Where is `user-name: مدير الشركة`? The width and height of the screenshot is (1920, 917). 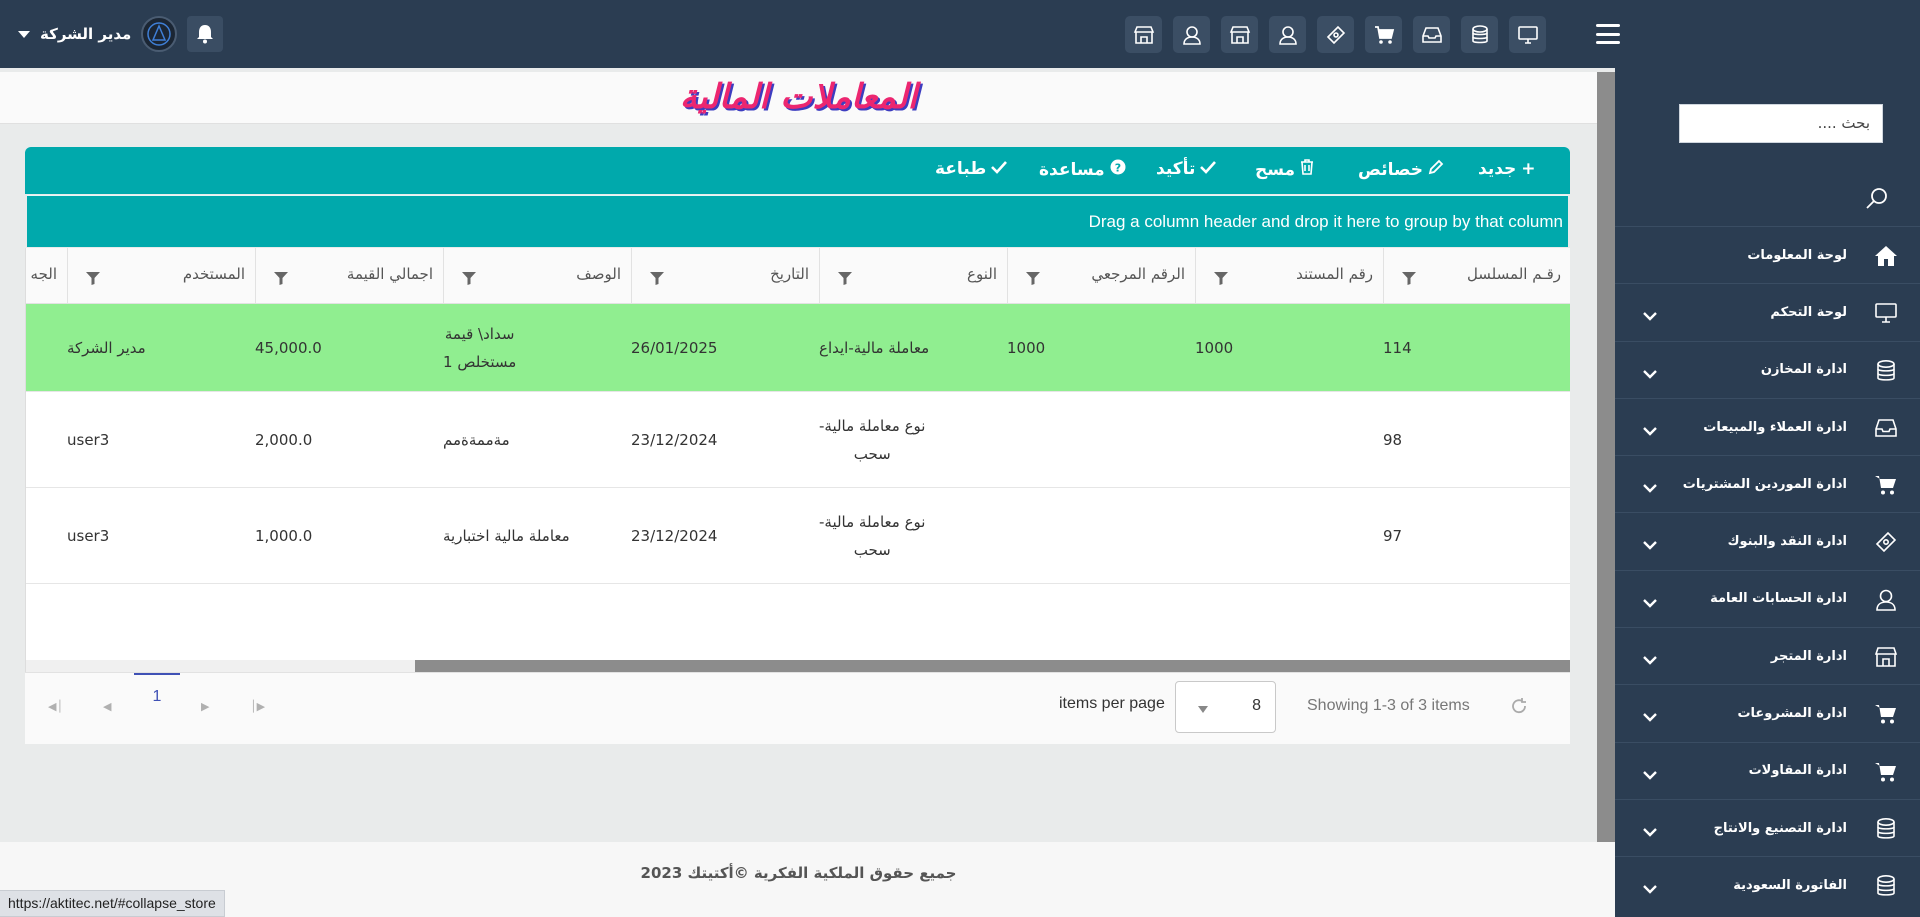 user-name: مدير الشركة is located at coordinates (85, 34).